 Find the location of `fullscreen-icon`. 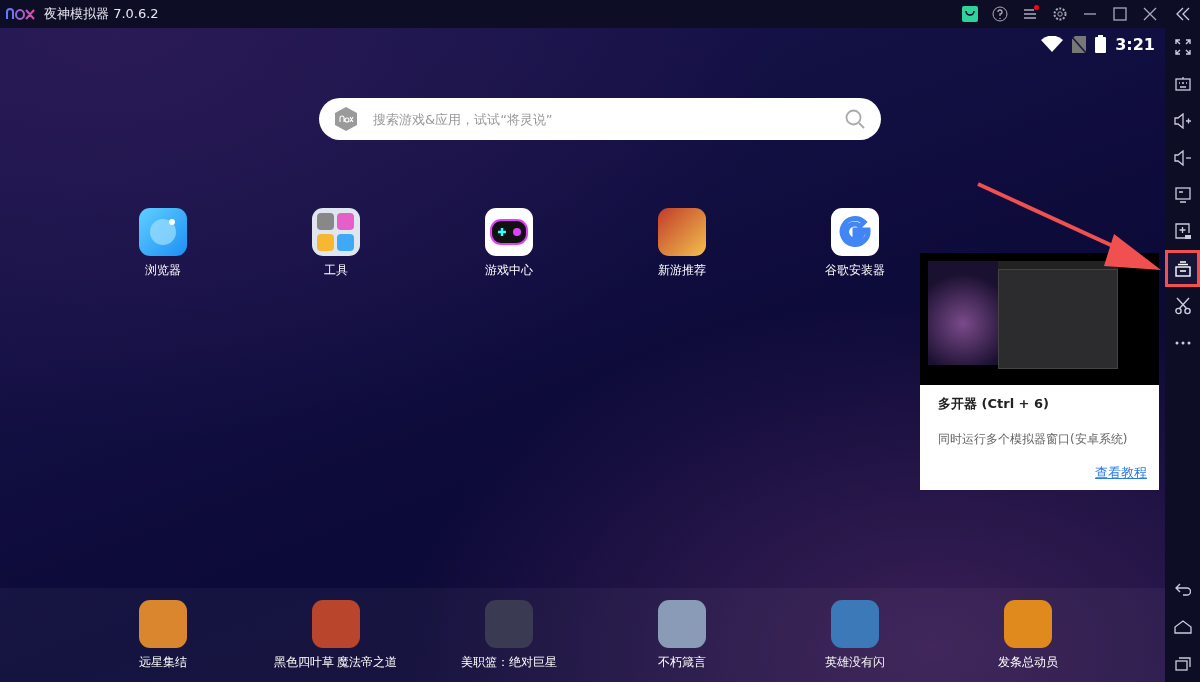

fullscreen-icon is located at coordinates (1182, 46).